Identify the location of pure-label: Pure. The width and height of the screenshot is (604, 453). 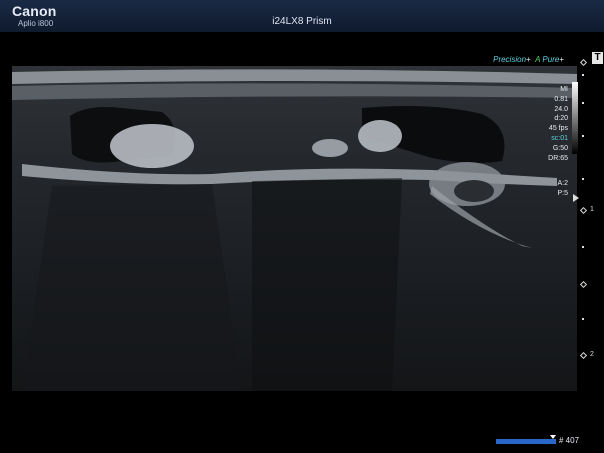
(551, 59).